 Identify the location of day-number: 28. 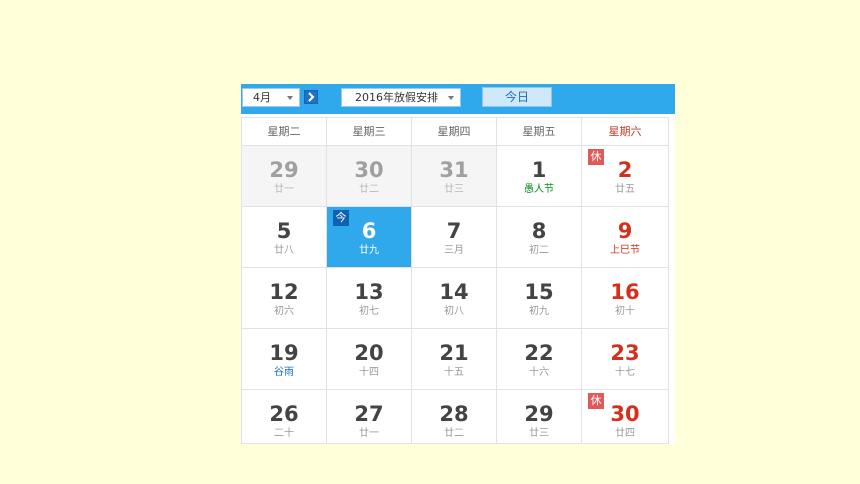
(454, 414).